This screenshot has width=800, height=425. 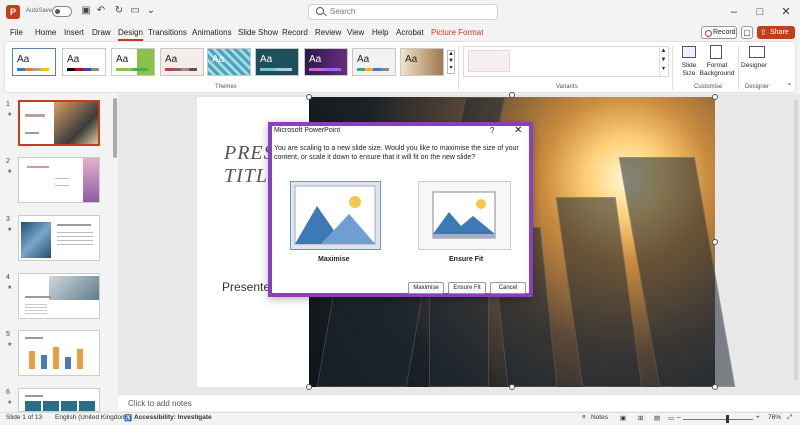 I want to click on variants-more-button: ▲ ▼ ▾, so click(x=663, y=61).